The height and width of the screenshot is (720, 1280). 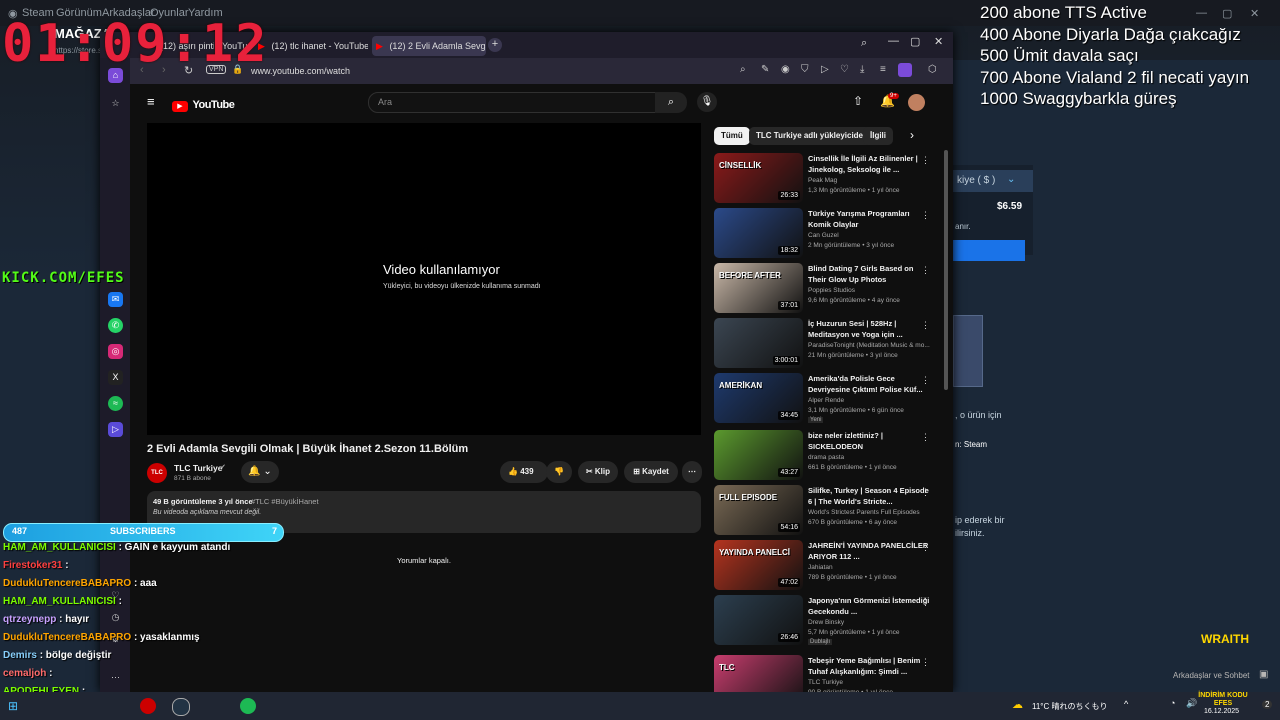 I want to click on notification-count: 2, so click(x=1267, y=704).